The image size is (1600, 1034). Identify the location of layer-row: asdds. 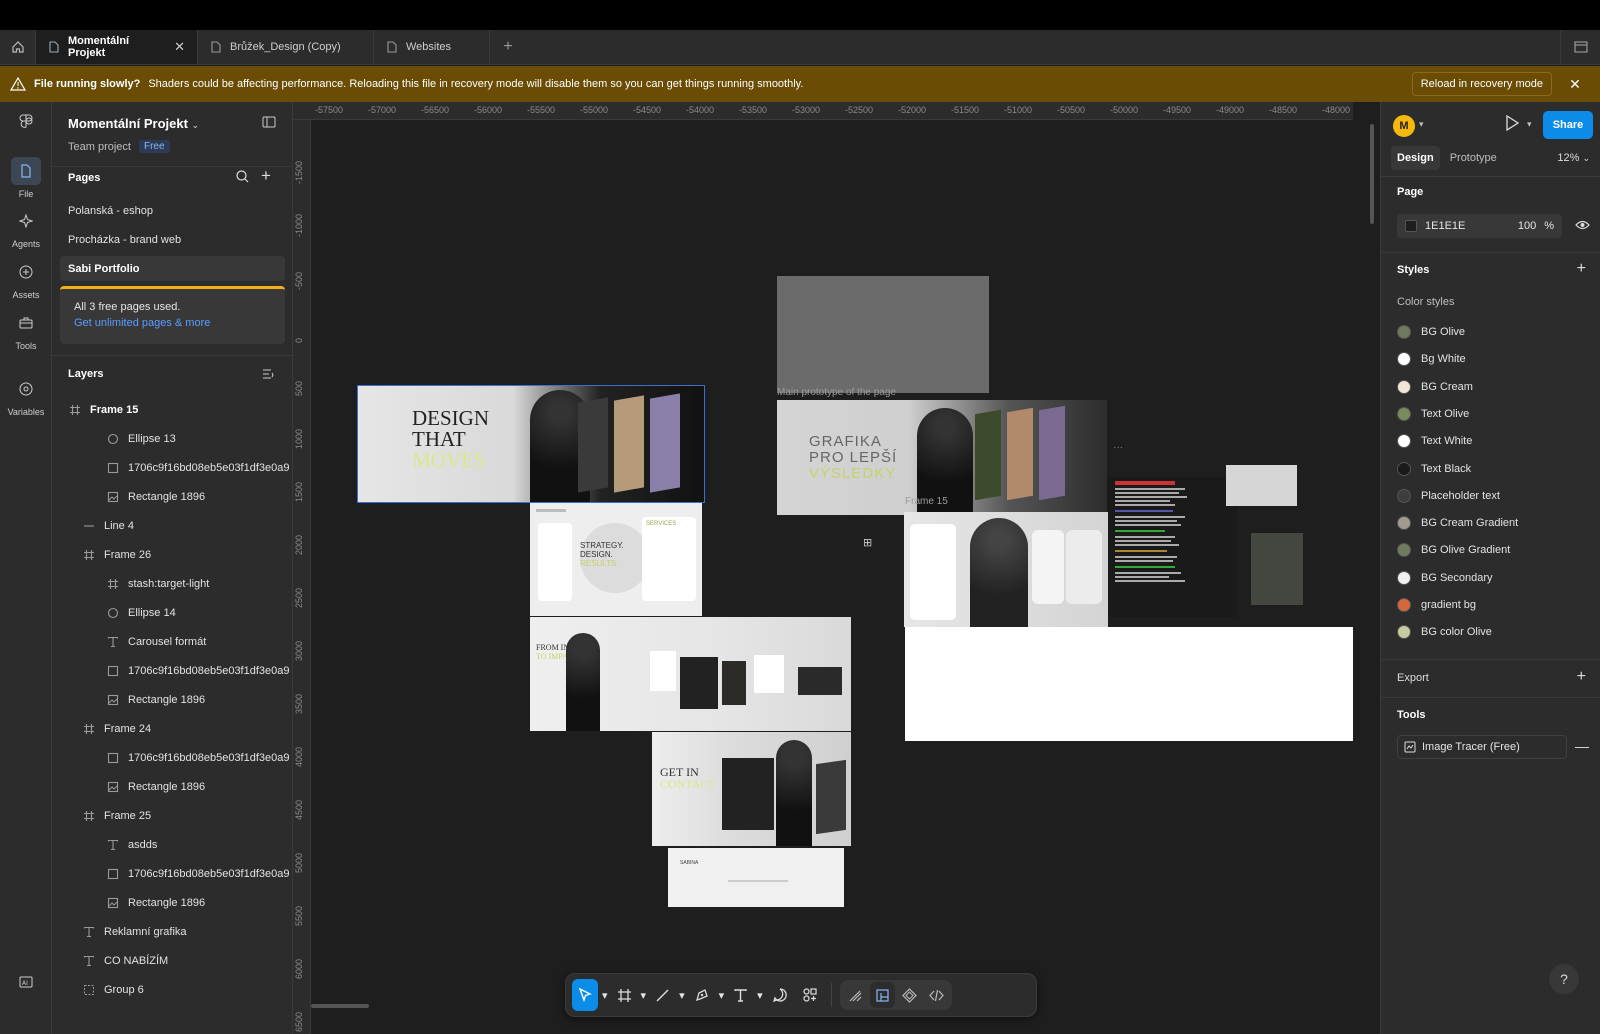
(172, 844).